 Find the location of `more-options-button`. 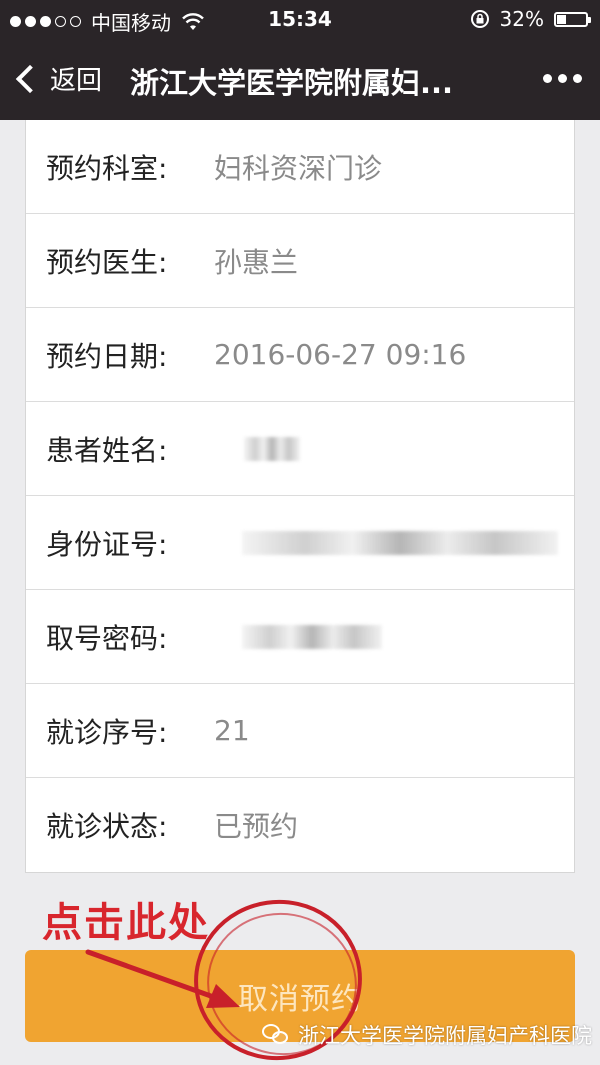

more-options-button is located at coordinates (562, 78).